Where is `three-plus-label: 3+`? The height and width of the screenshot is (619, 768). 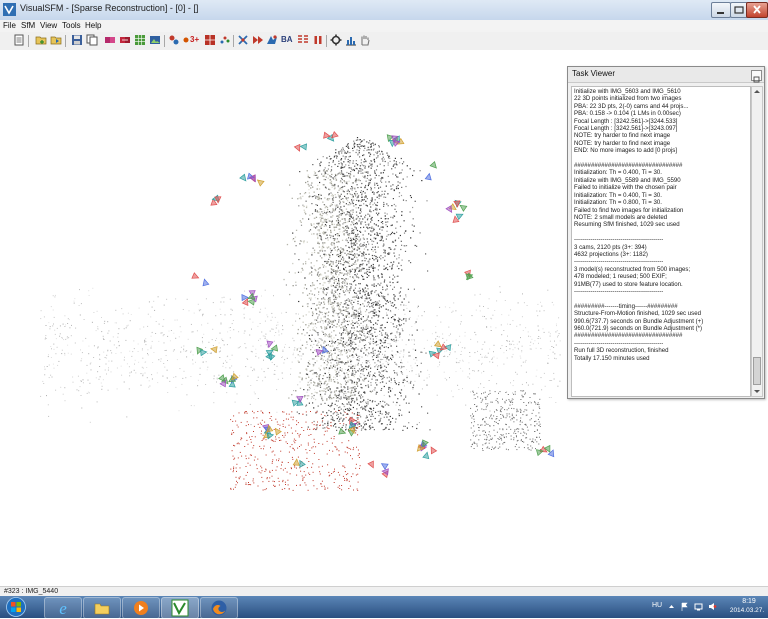 three-plus-label: 3+ is located at coordinates (194, 39).